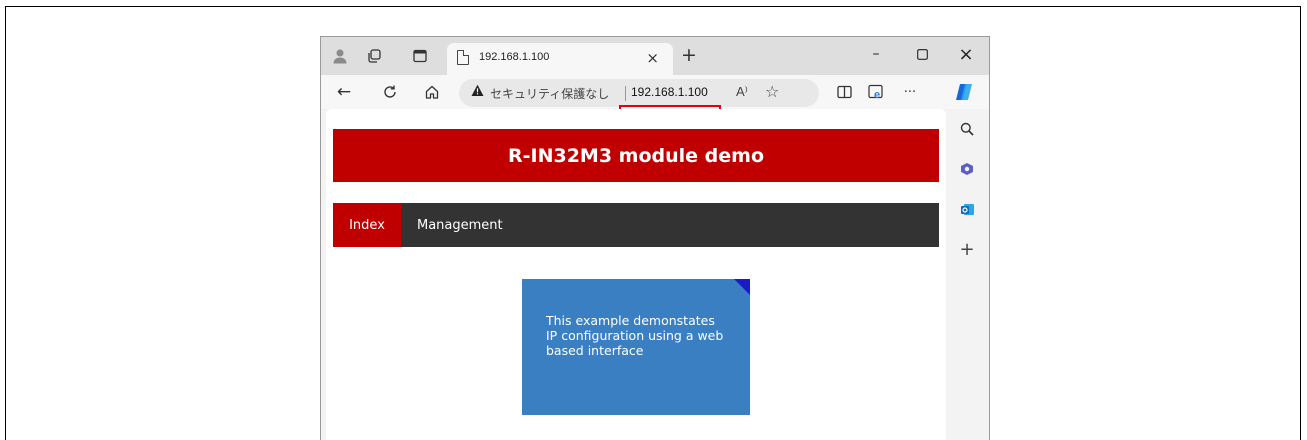 The width and height of the screenshot is (1307, 440). I want to click on workspaces-icon, so click(374, 56).